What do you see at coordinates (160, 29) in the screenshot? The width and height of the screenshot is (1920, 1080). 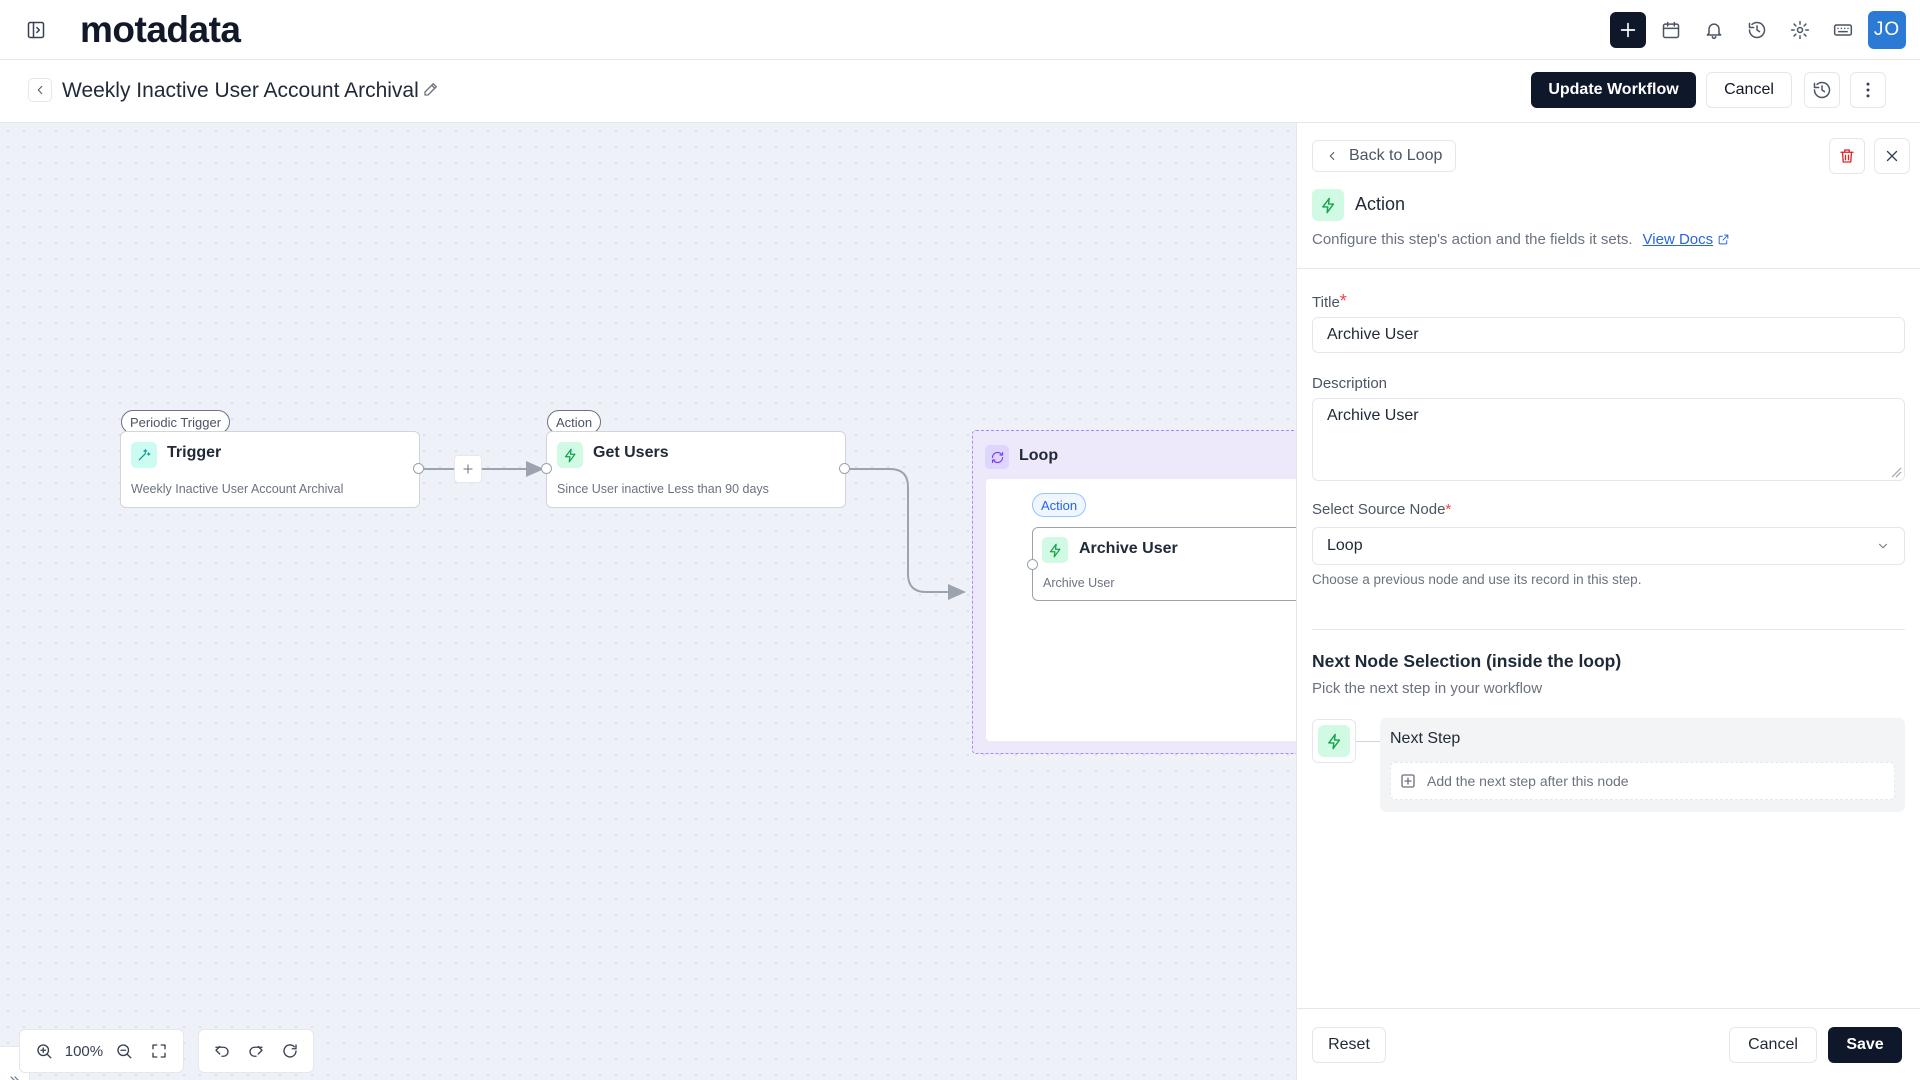 I see `logo: motadata` at bounding box center [160, 29].